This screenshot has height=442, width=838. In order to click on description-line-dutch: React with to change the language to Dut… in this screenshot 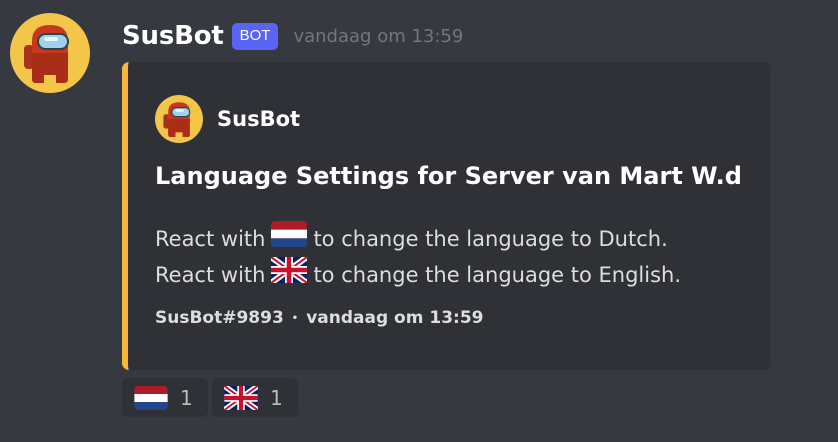, I will do `click(418, 239)`.